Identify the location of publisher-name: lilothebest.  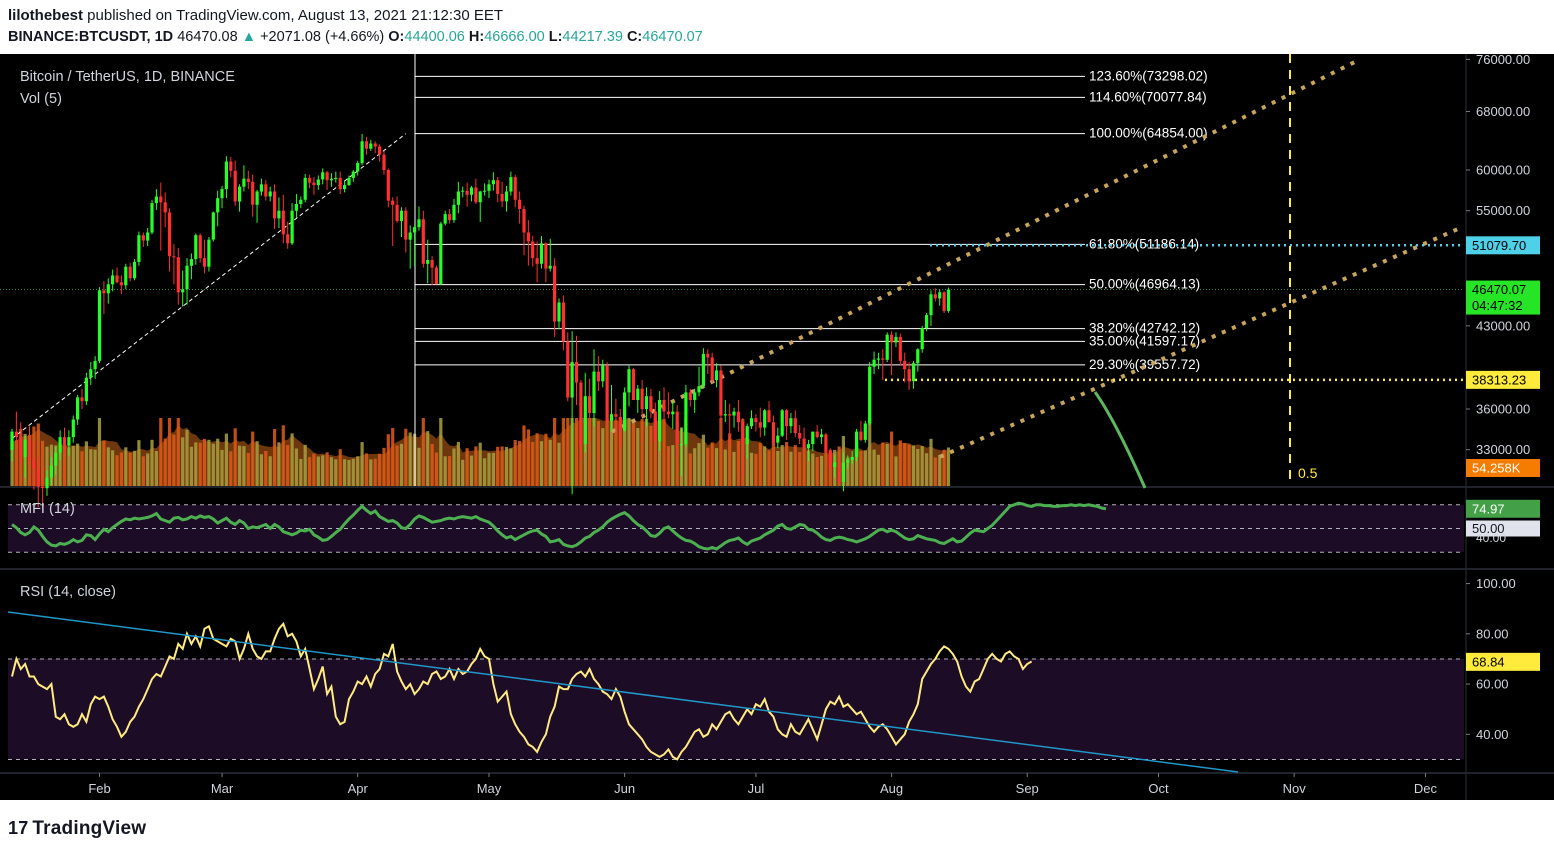
(45, 15).